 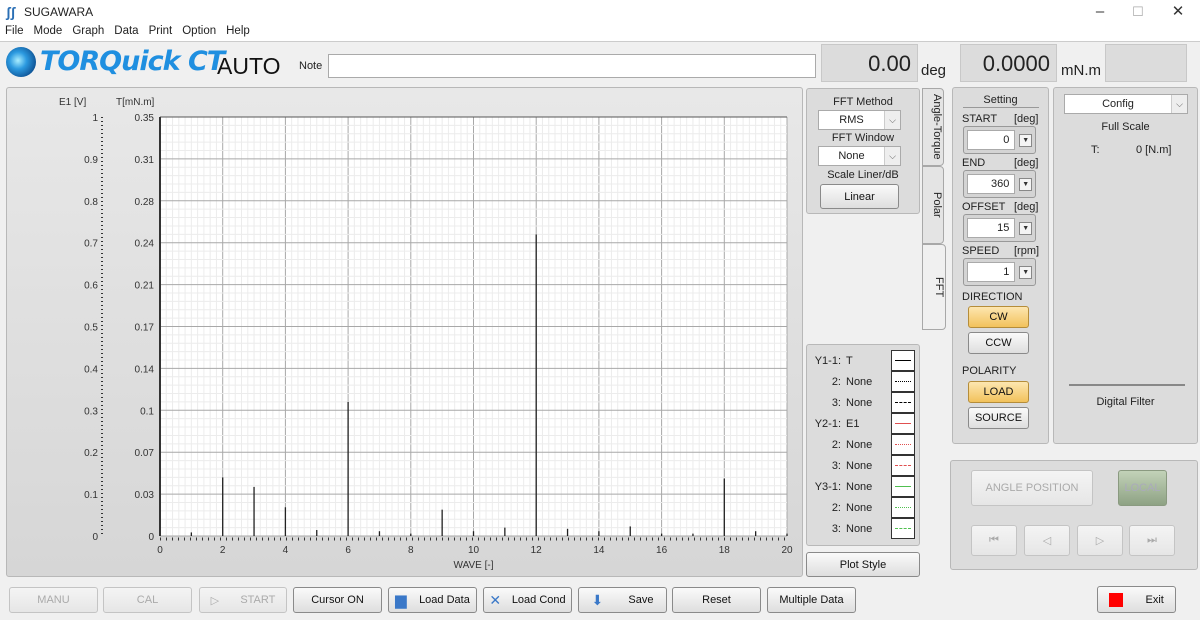 What do you see at coordinates (859, 196) in the screenshot?
I see `scale-linear-button: Linear` at bounding box center [859, 196].